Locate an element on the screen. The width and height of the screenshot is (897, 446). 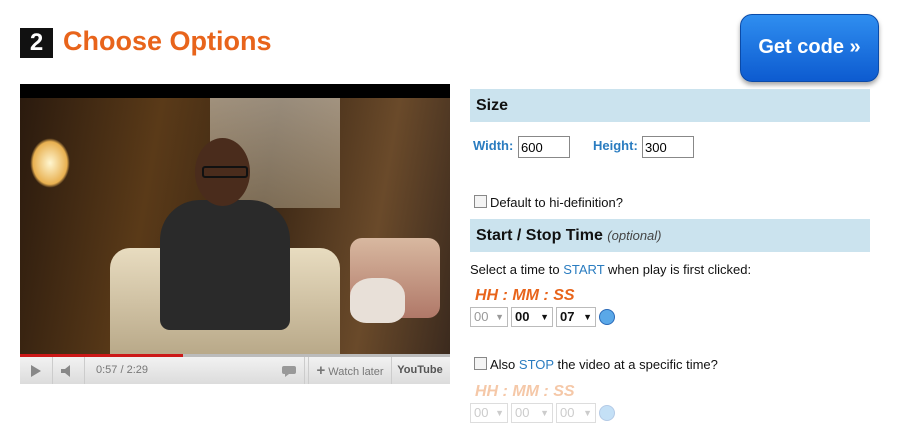
caption-button is located at coordinates (289, 370).